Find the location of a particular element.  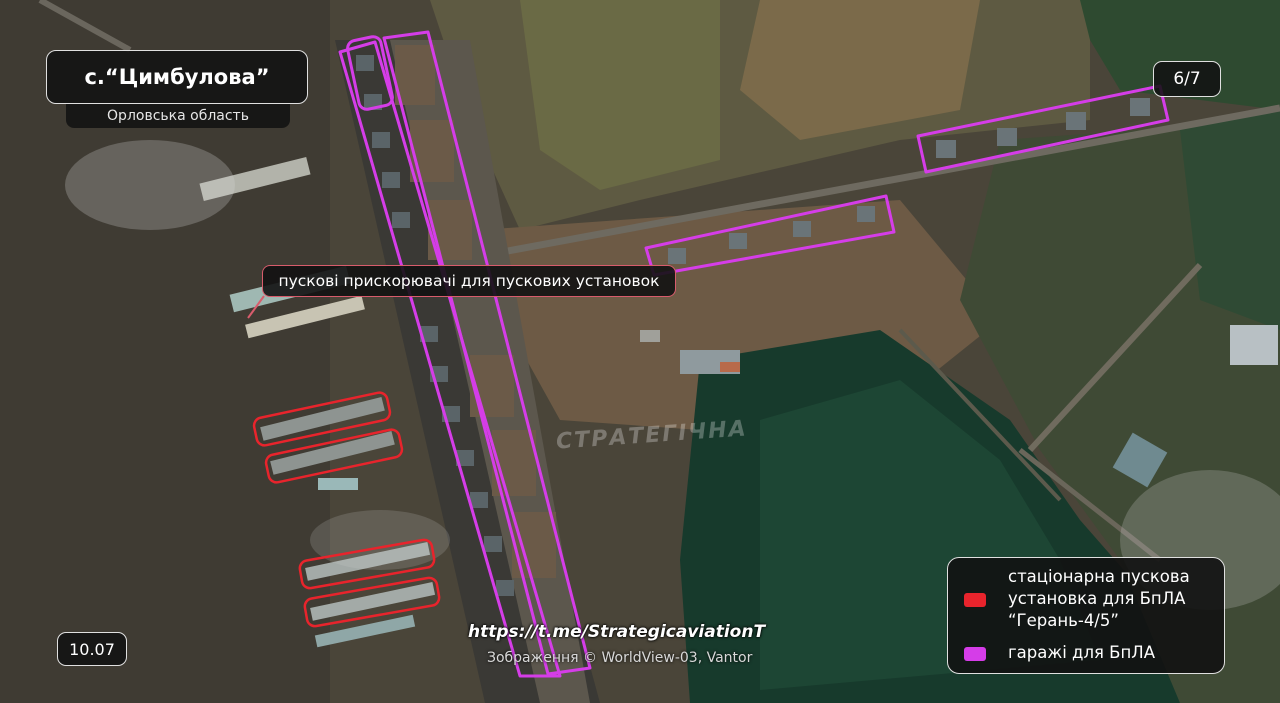

channel-url: https://t.me/StrategicaviationT is located at coordinates (617, 632).